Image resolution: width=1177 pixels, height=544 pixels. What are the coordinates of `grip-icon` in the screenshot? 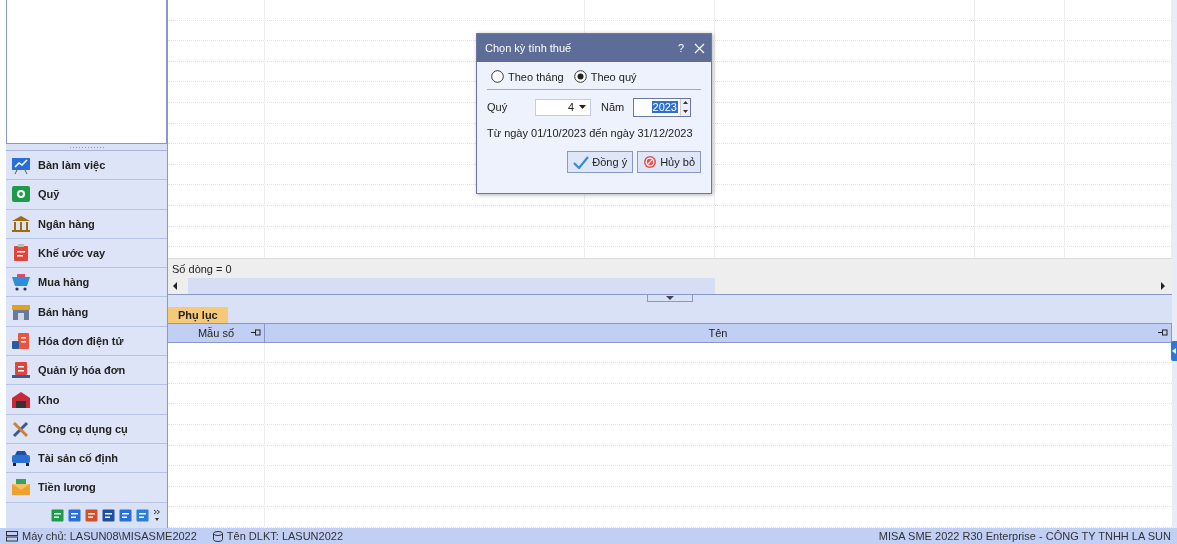 It's located at (86, 147).